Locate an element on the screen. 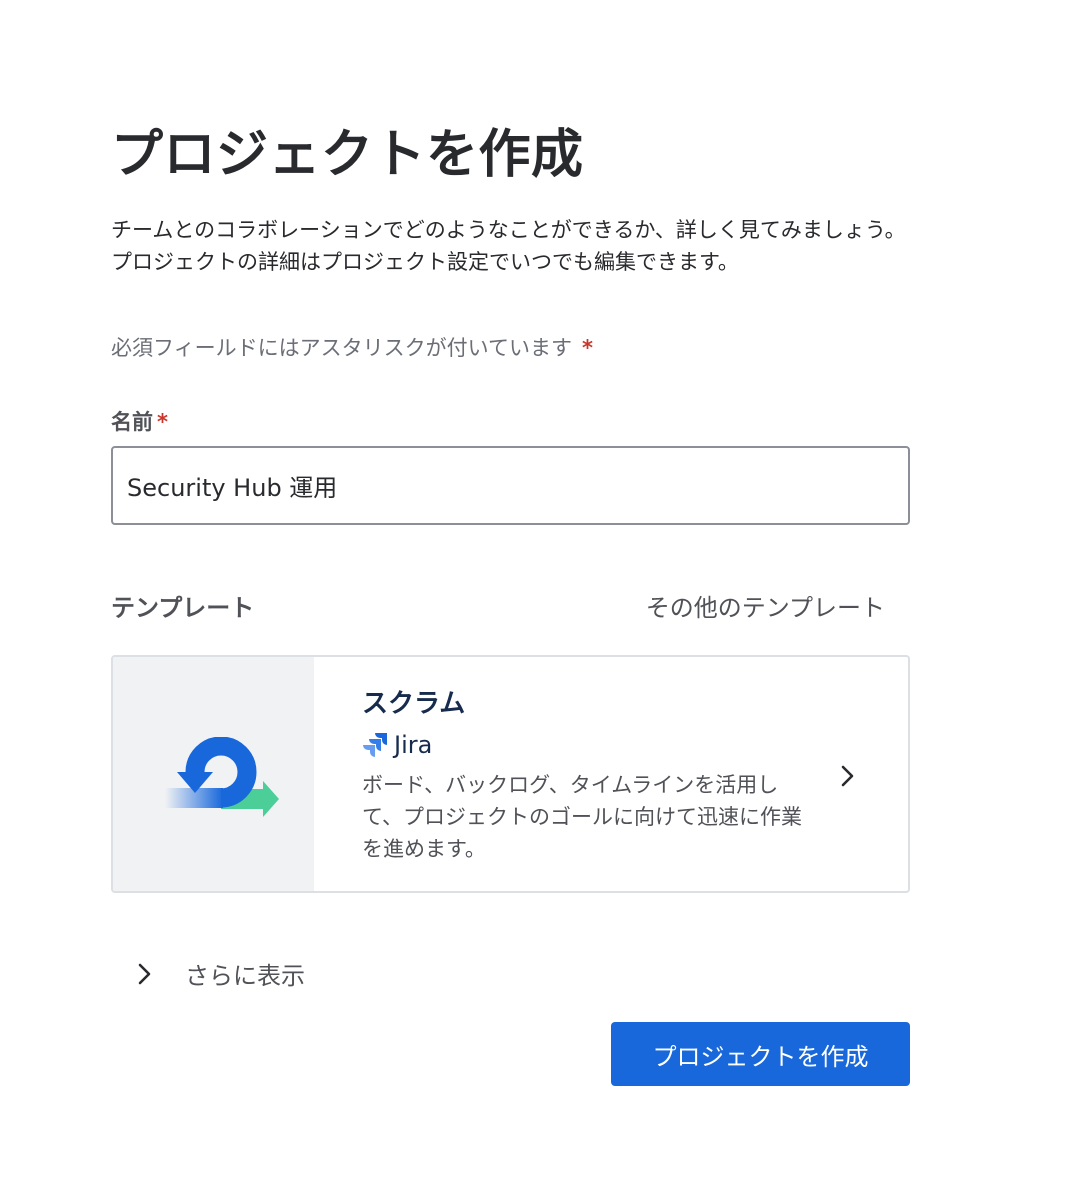 This screenshot has width=1086, height=1192. show-more-label: さらに表示 is located at coordinates (245, 976).